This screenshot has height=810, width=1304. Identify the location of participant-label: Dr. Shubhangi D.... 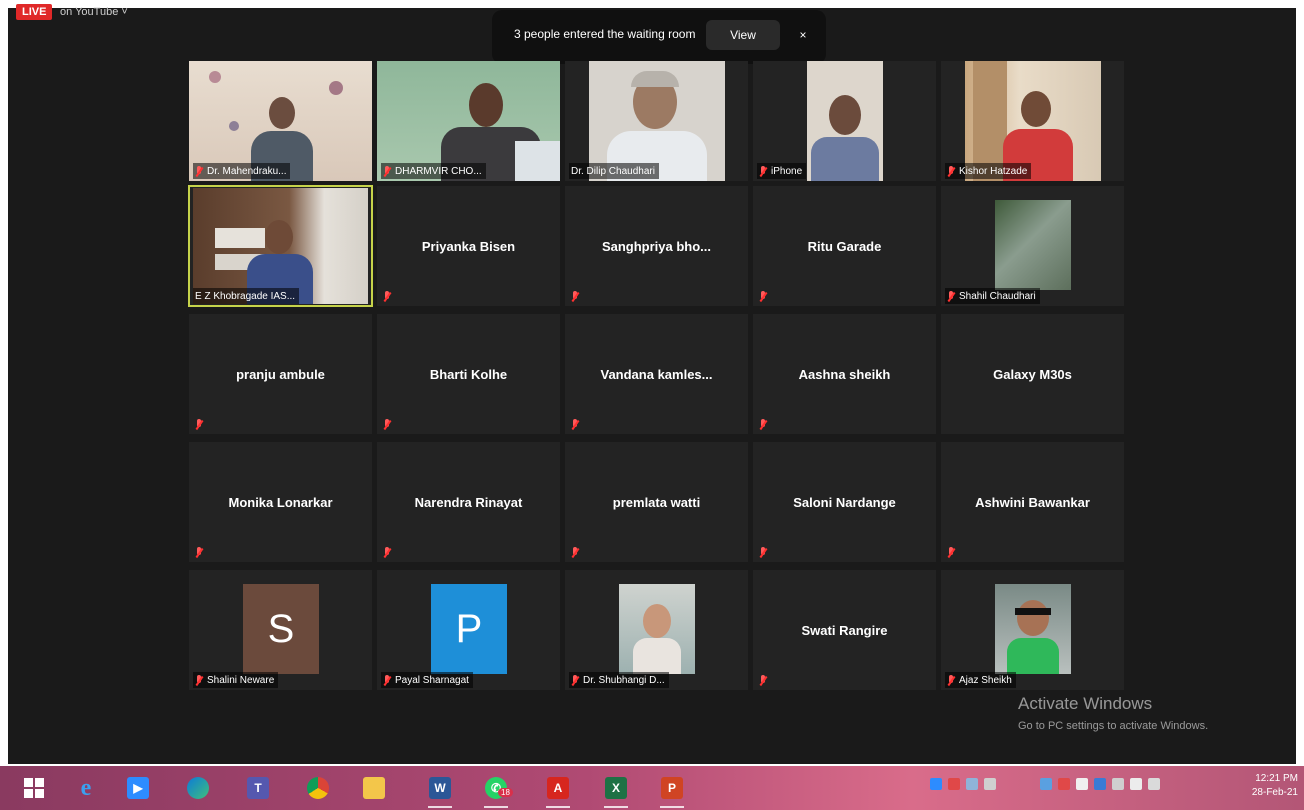
(619, 680).